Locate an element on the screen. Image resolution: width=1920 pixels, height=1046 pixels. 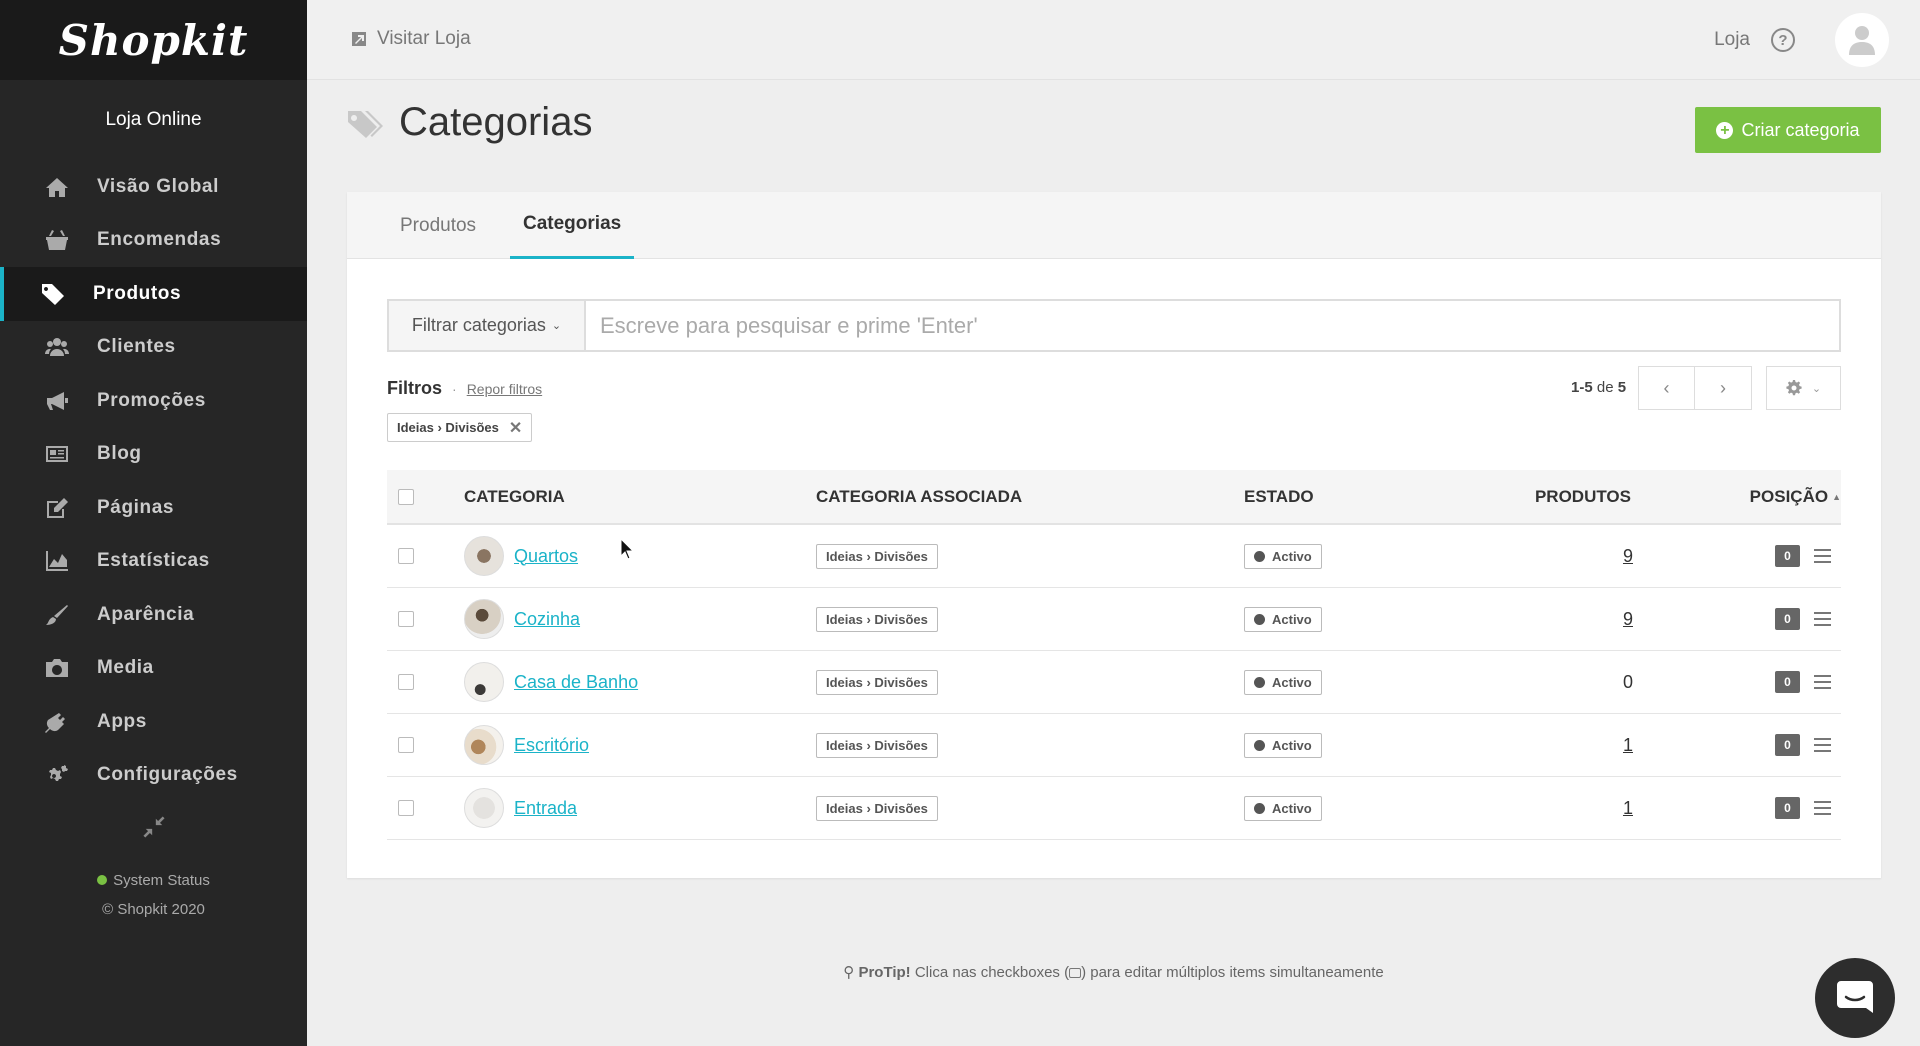
associated-cell: Ideias › Divisões is located at coordinates (877, 556).